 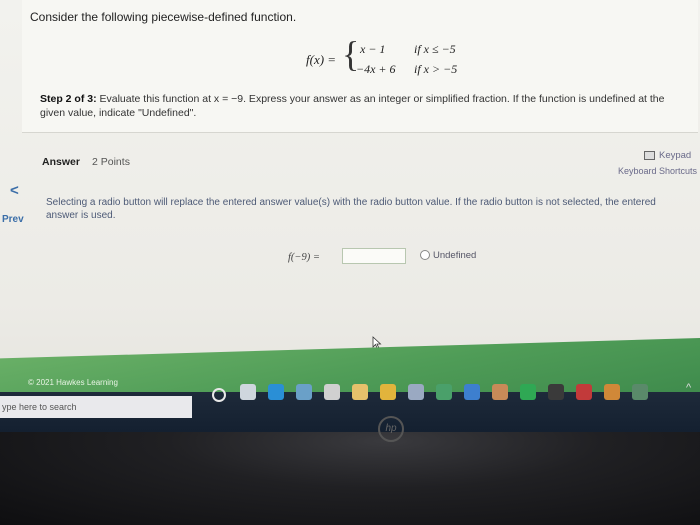 What do you see at coordinates (657, 171) in the screenshot?
I see `keyboard-shortcuts-link: Keyboard Shortcuts` at bounding box center [657, 171].